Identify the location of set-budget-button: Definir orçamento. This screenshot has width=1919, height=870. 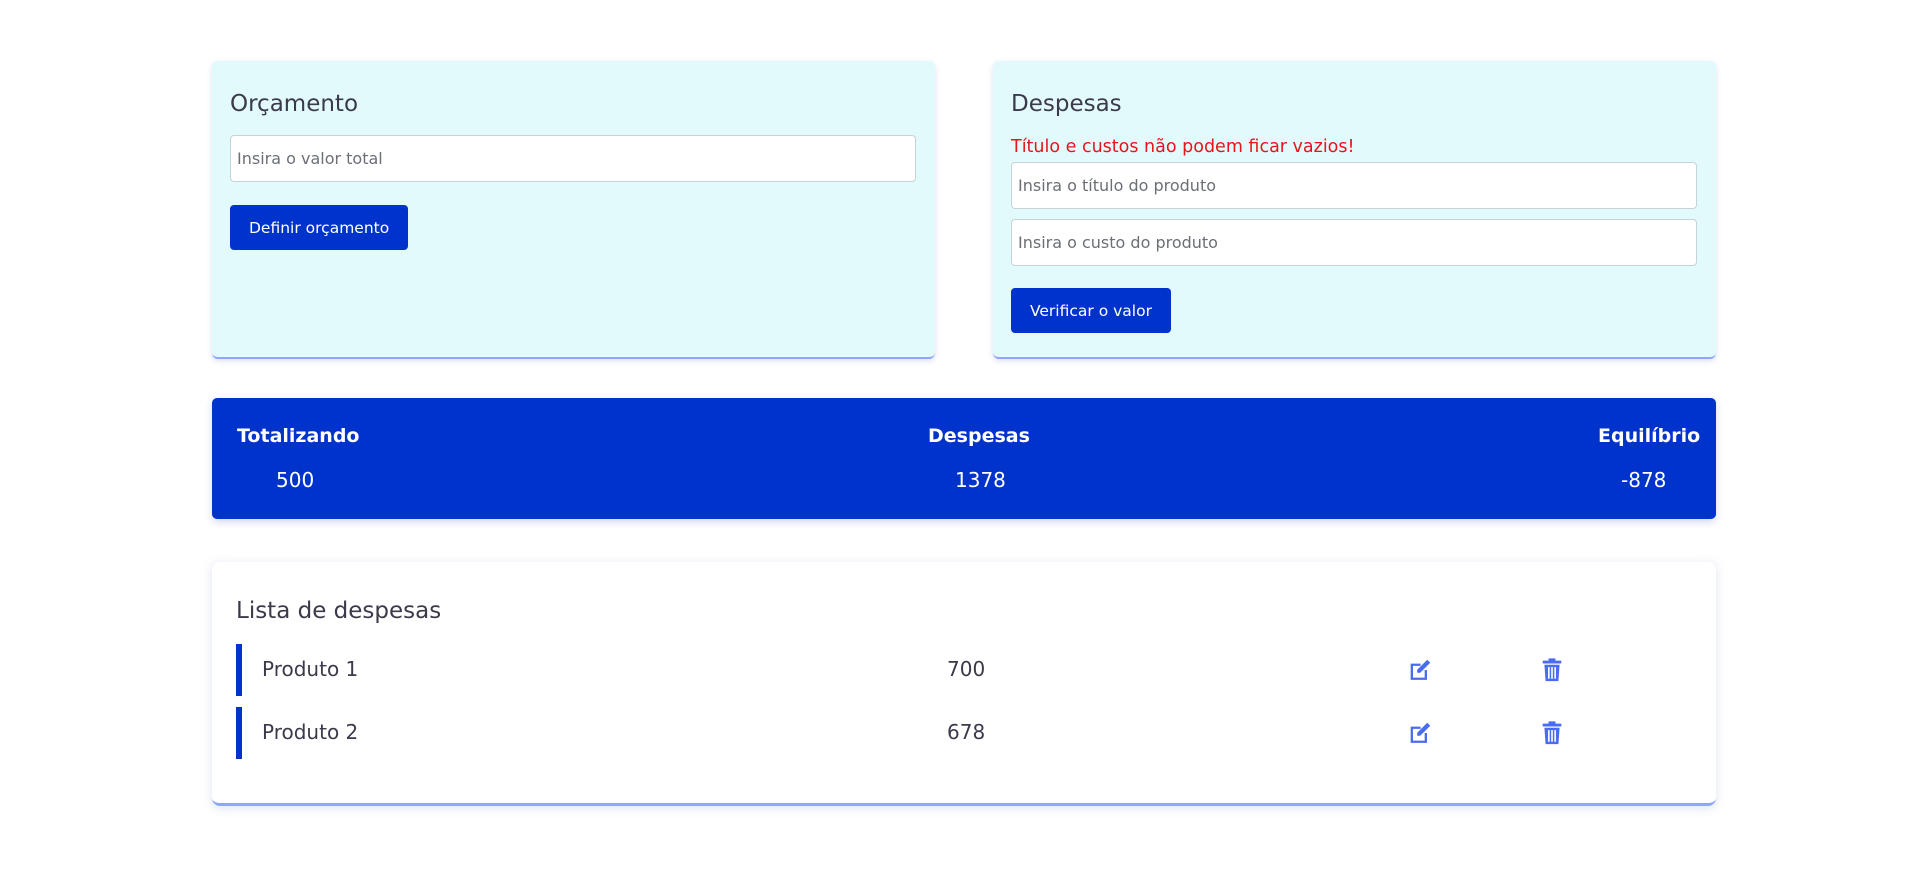
(319, 227).